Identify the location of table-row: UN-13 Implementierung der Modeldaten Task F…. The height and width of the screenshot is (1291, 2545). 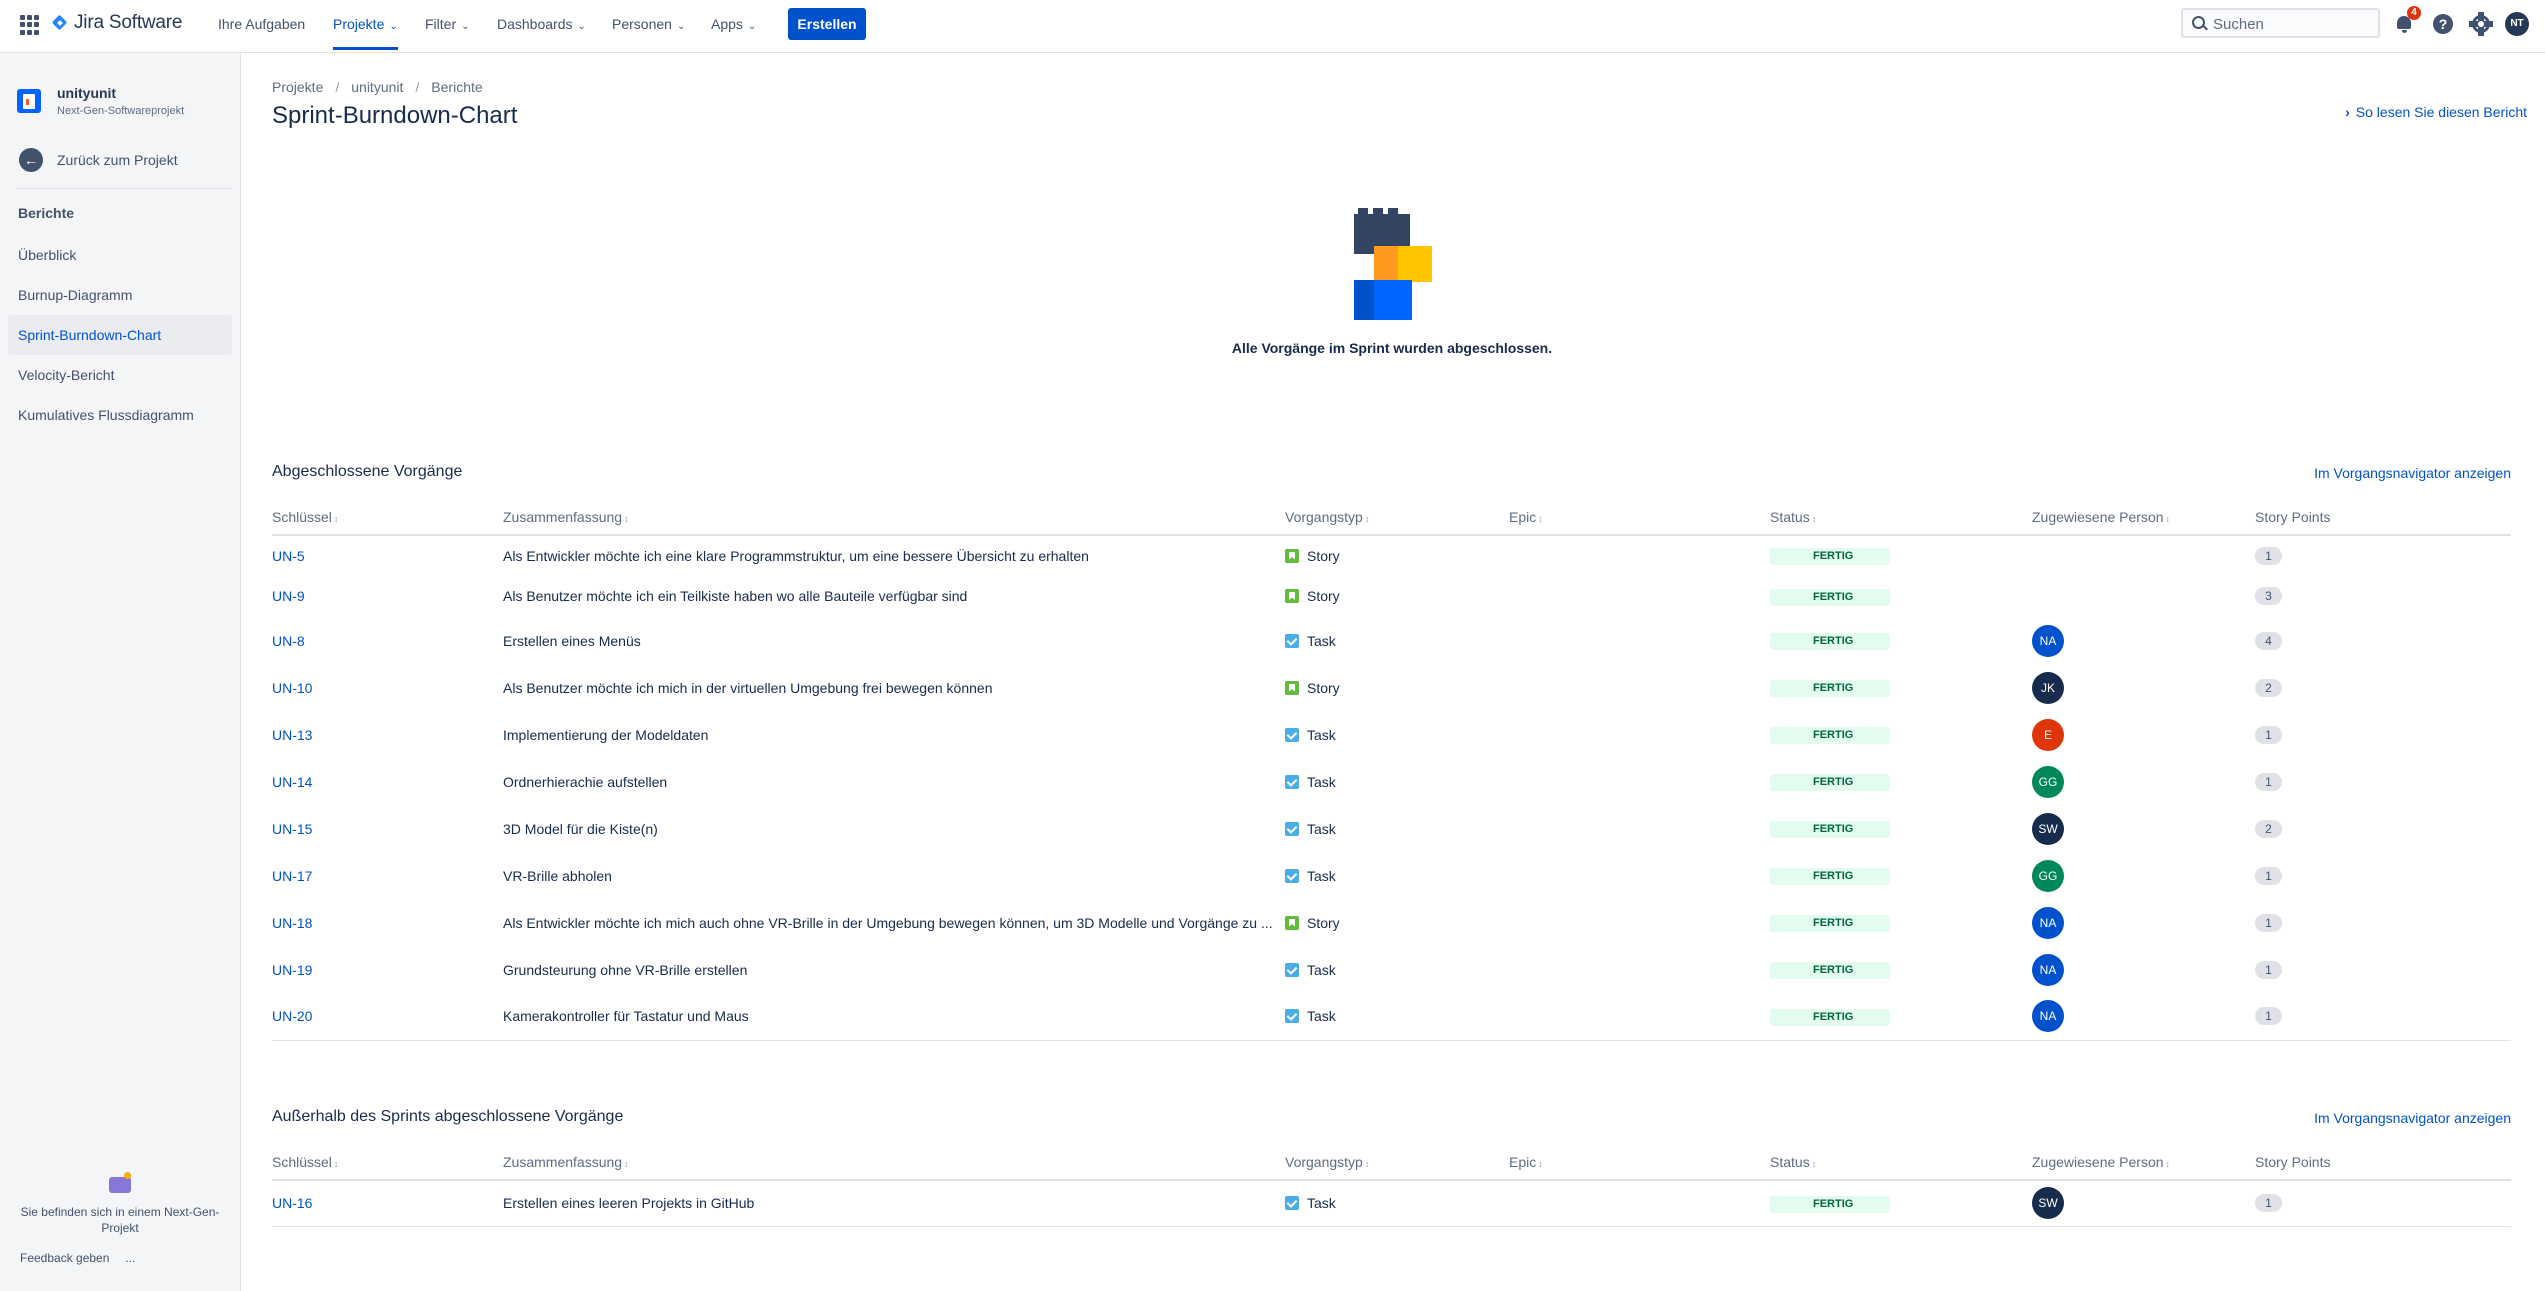
(1391, 734).